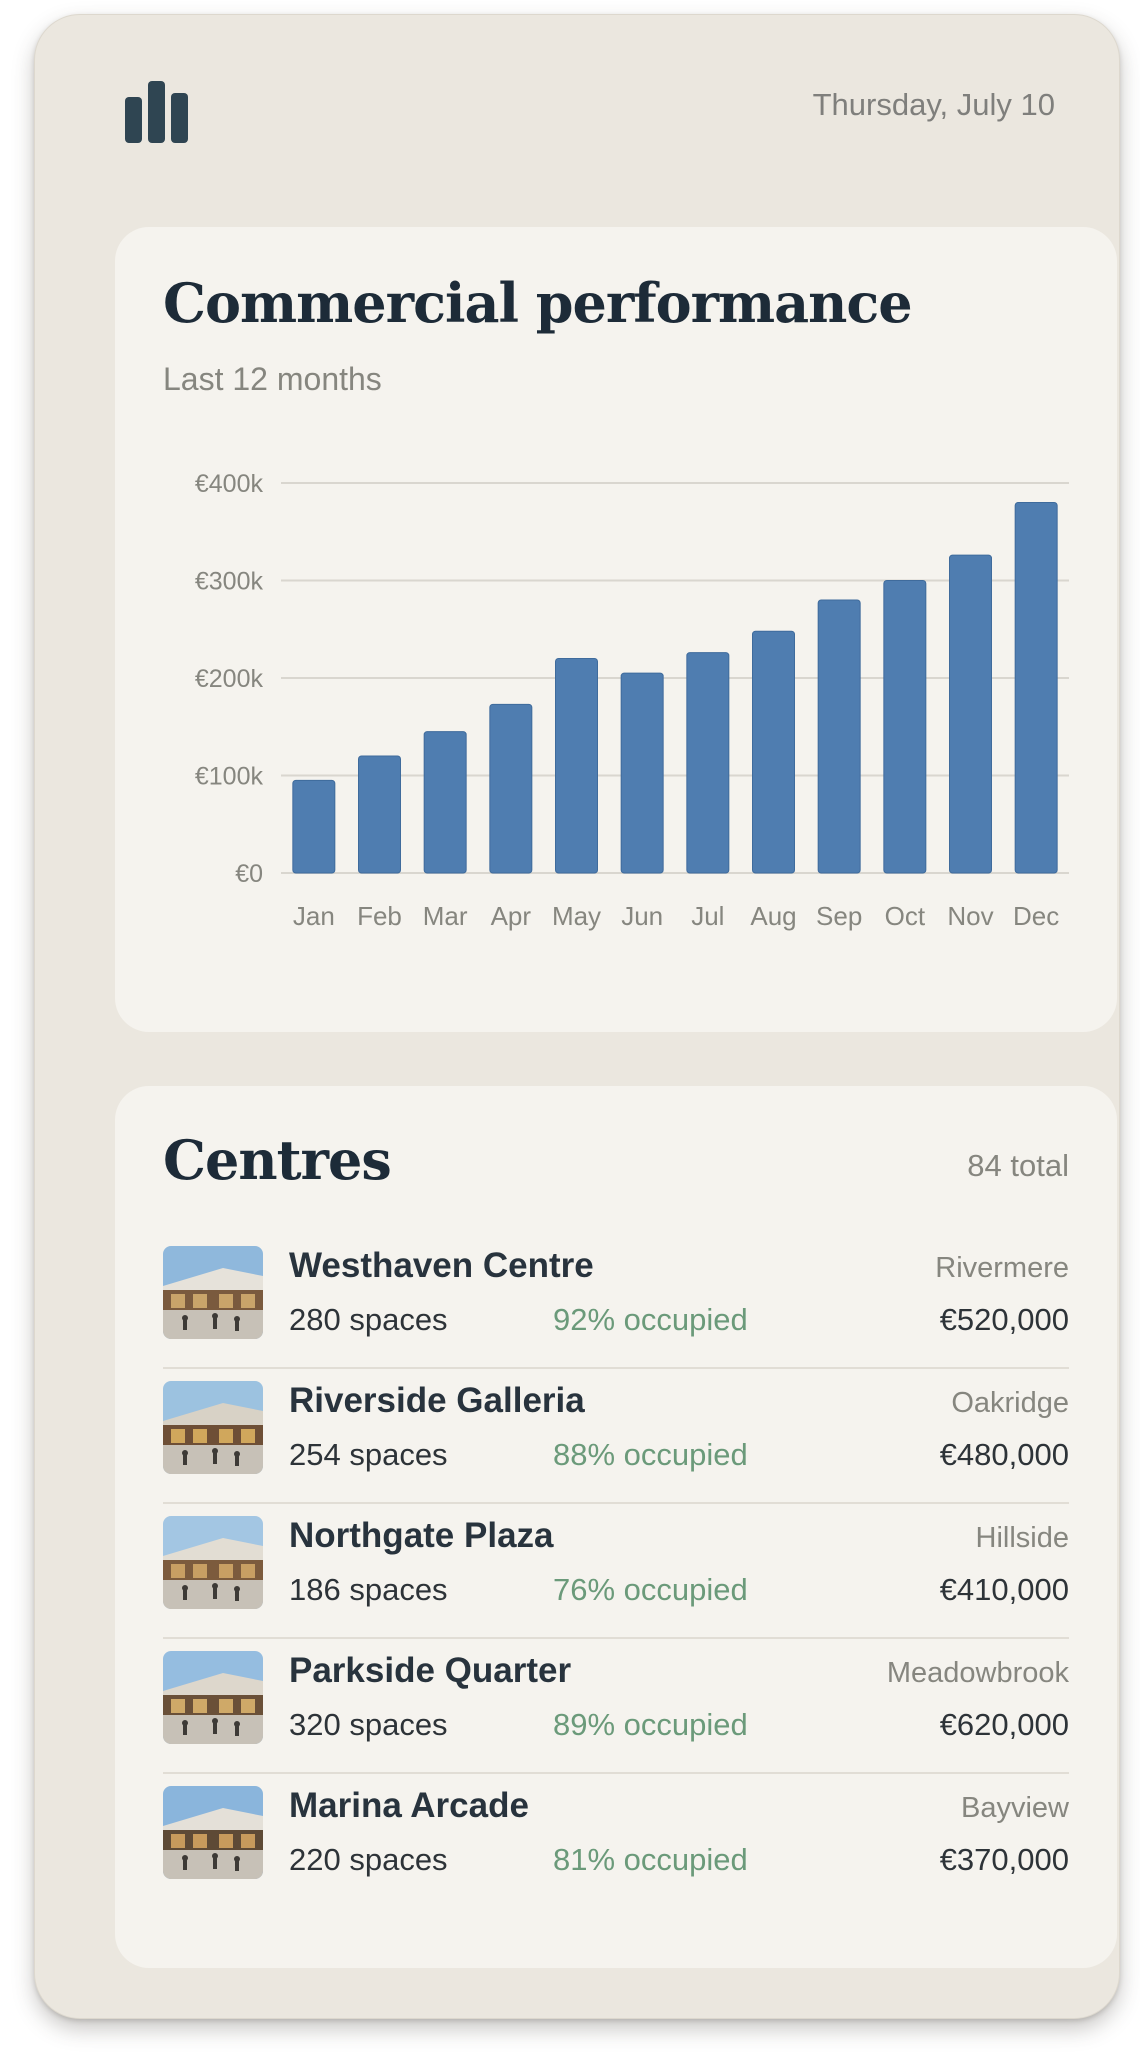 The height and width of the screenshot is (2060, 1140). What do you see at coordinates (970, 916) in the screenshot?
I see `x-tick-label: Nov` at bounding box center [970, 916].